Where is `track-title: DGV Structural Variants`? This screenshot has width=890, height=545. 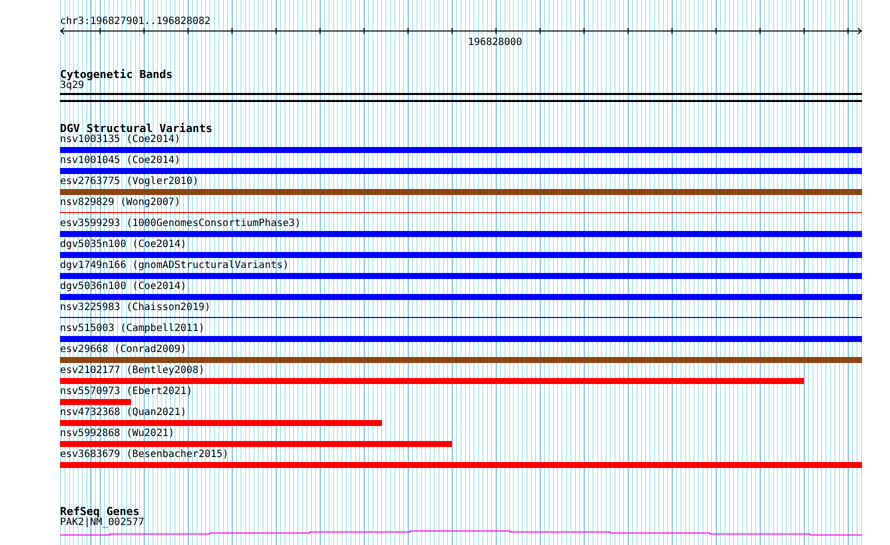
track-title: DGV Structural Variants is located at coordinates (136, 128).